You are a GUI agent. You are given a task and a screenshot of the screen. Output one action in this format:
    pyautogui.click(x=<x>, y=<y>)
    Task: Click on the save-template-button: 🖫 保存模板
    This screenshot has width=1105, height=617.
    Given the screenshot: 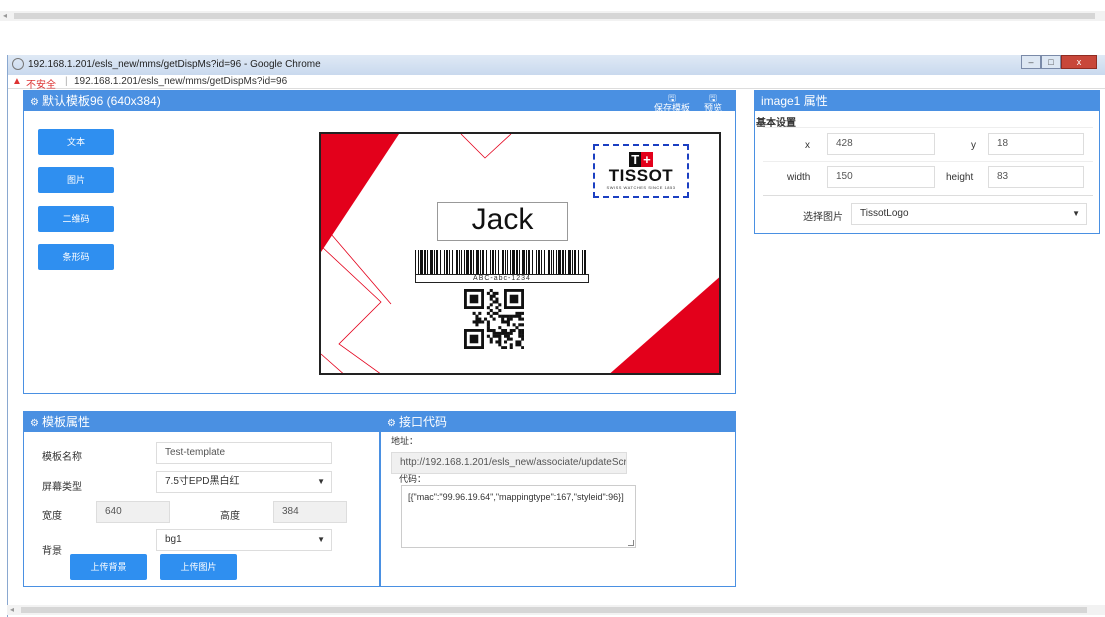 What is the action you would take?
    pyautogui.click(x=672, y=103)
    